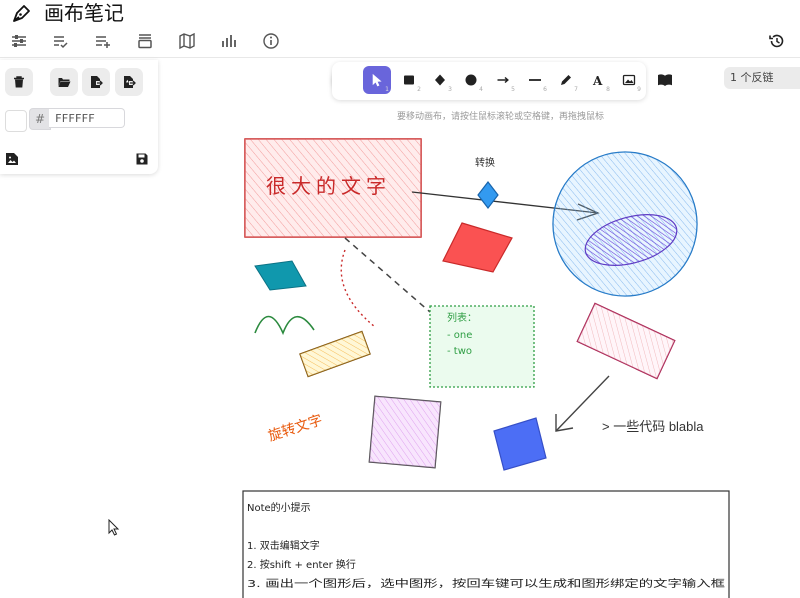 This screenshot has height=598, width=800. I want to click on list-item-1: - one, so click(459, 335).